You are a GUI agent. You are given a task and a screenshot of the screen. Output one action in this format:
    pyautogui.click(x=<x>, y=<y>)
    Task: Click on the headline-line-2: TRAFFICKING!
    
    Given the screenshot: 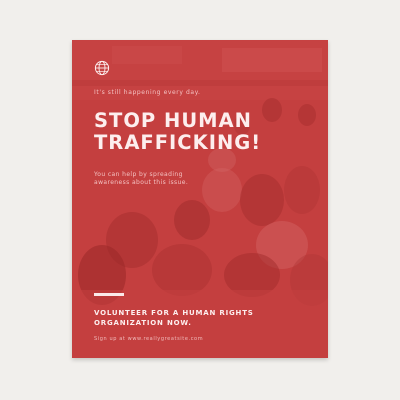 What is the action you would take?
    pyautogui.click(x=178, y=142)
    